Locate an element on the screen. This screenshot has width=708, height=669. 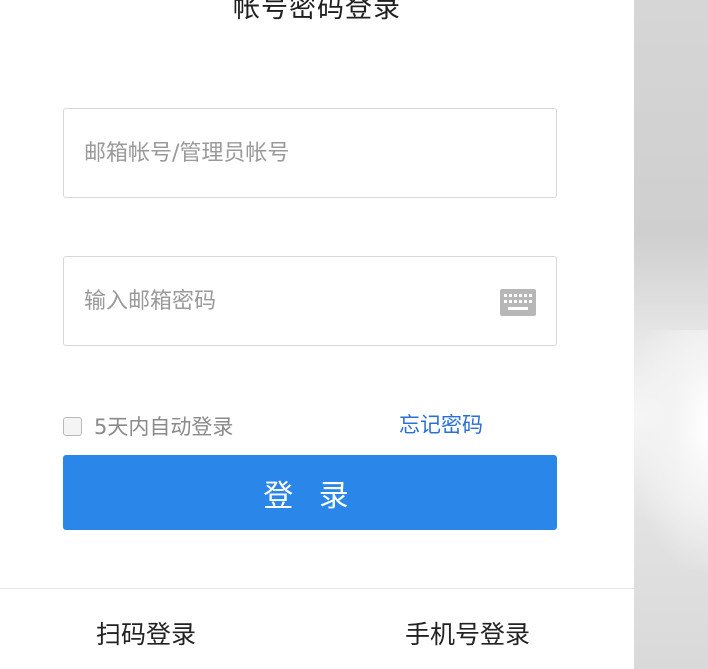
password-input is located at coordinates (294, 301).